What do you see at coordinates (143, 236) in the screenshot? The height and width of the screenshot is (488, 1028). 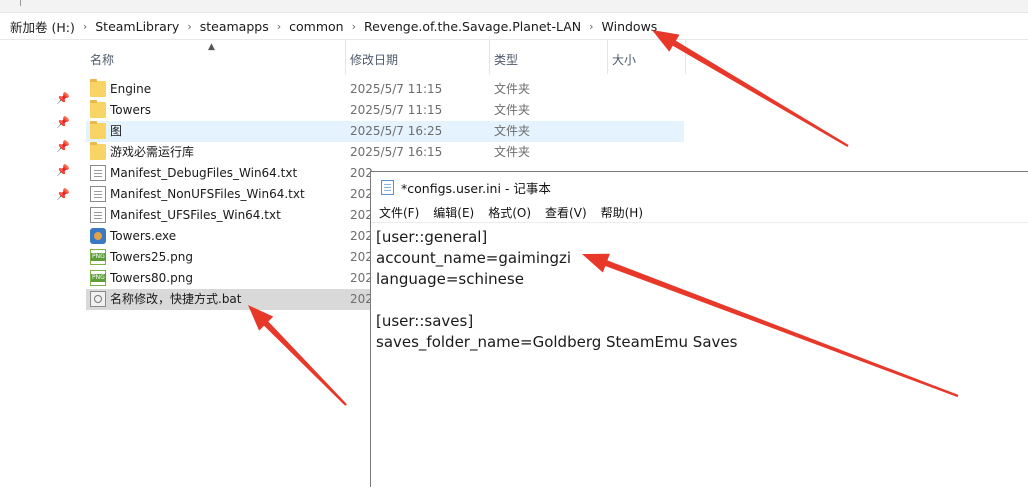 I see `file-name: Towers.exe` at bounding box center [143, 236].